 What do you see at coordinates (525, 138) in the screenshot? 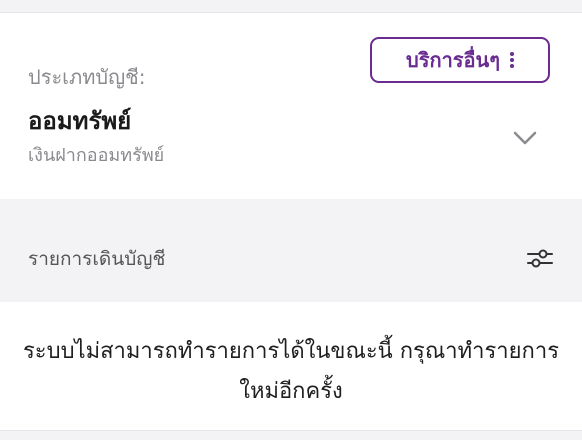
I see `chevron-down-icon` at bounding box center [525, 138].